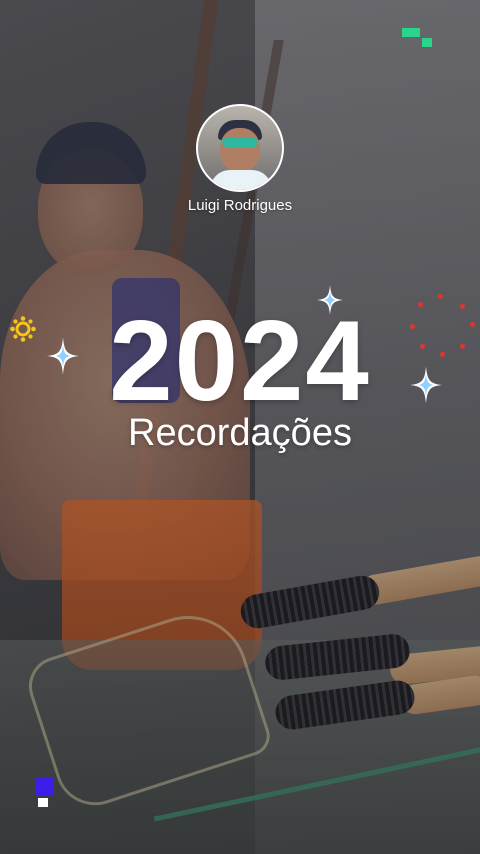  Describe the element at coordinates (240, 361) in the screenshot. I see `year-title: 2024` at that location.